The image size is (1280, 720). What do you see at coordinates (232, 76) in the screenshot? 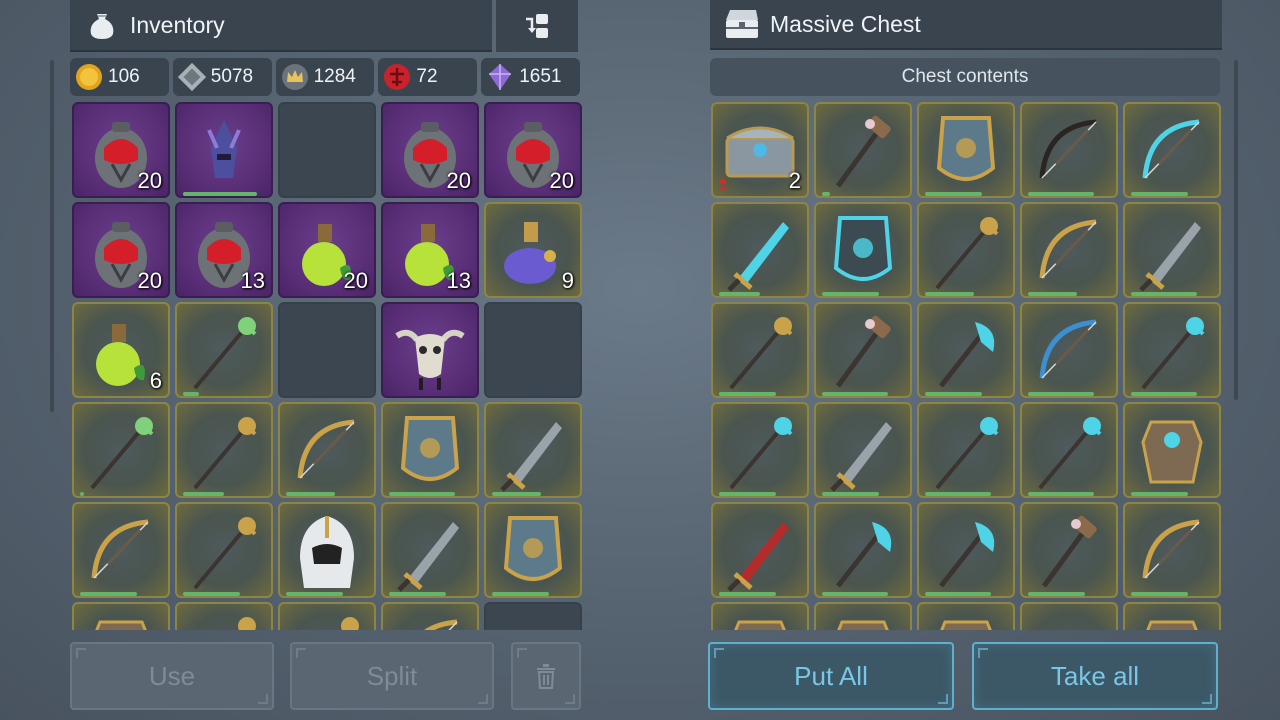
I see `currency-silver-value: 5078` at bounding box center [232, 76].